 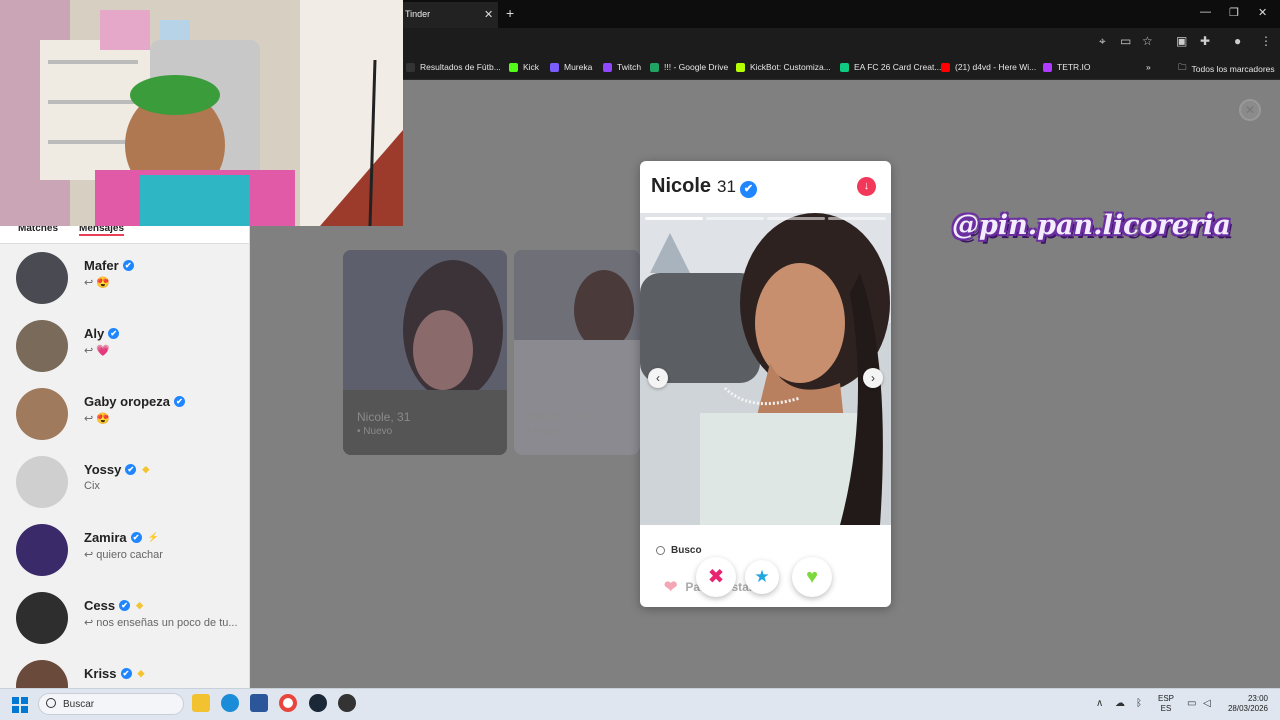 I want to click on language-indicator: ESP ES, so click(x=1166, y=704).